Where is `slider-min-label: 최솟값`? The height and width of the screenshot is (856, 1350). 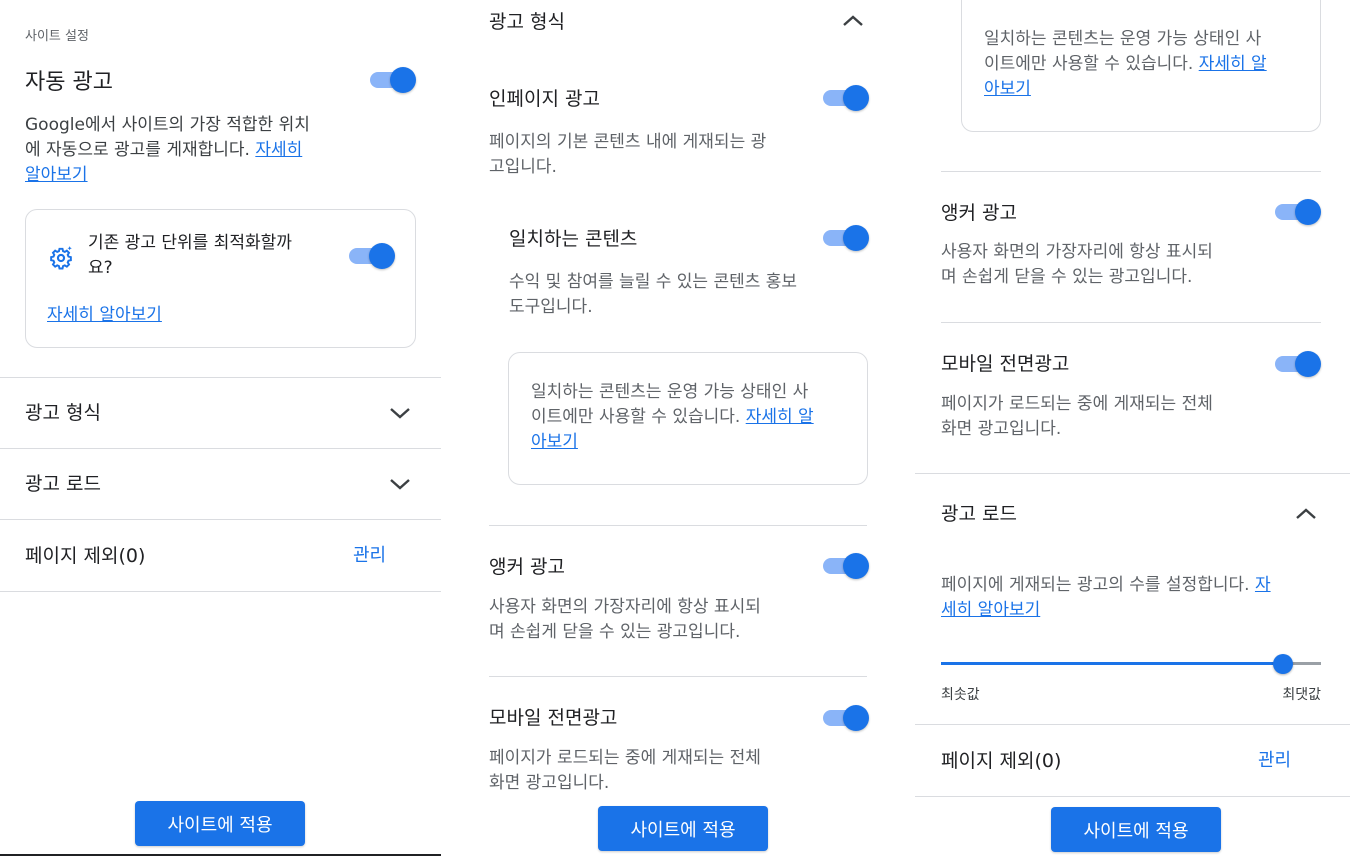 slider-min-label: 최솟값 is located at coordinates (960, 695).